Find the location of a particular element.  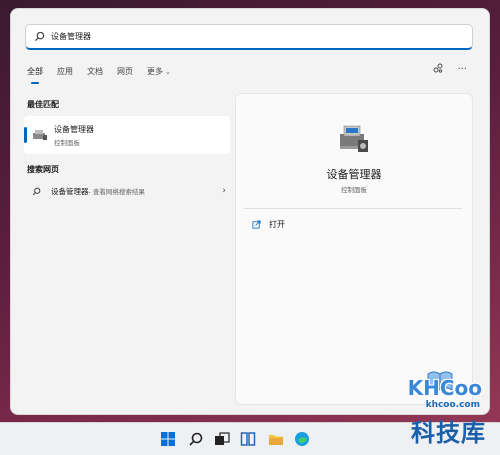

search-input is located at coordinates (241, 36).